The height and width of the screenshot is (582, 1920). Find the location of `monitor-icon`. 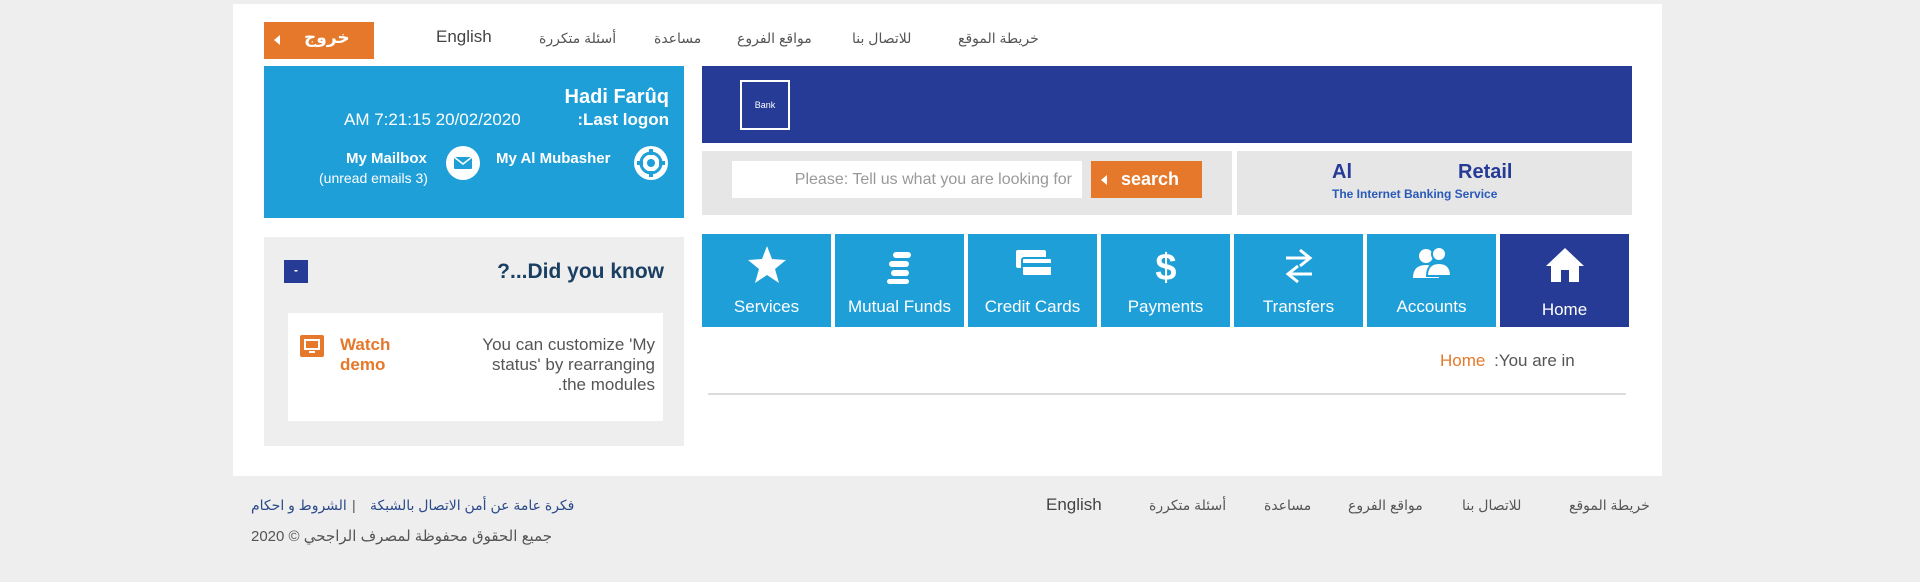

monitor-icon is located at coordinates (312, 346).